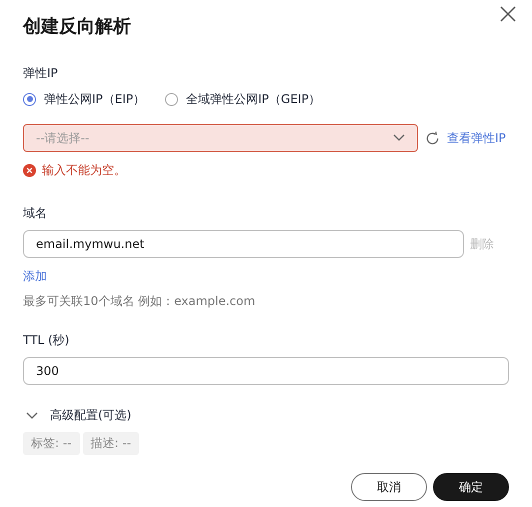 This screenshot has width=532, height=507. What do you see at coordinates (139, 301) in the screenshot?
I see `hint-text: 最多可关联10个域名 例如：example.com` at bounding box center [139, 301].